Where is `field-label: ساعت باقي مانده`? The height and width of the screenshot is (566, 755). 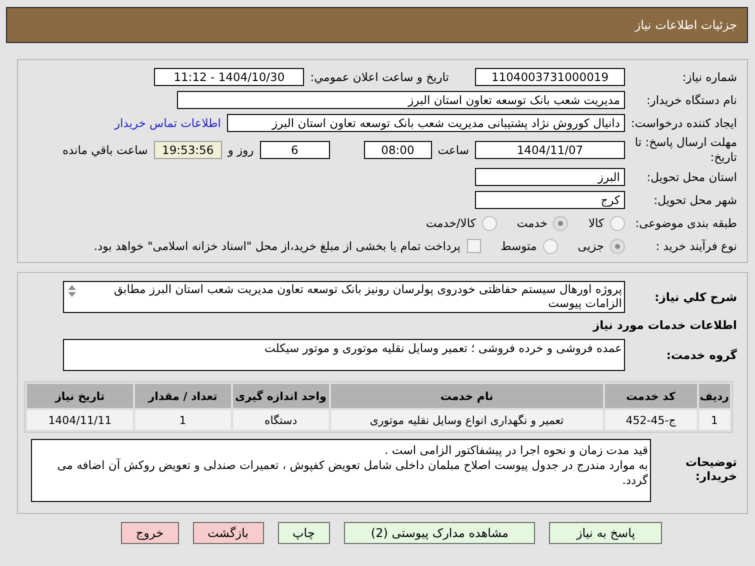
field-label: ساعت باقي مانده is located at coordinates (105, 150).